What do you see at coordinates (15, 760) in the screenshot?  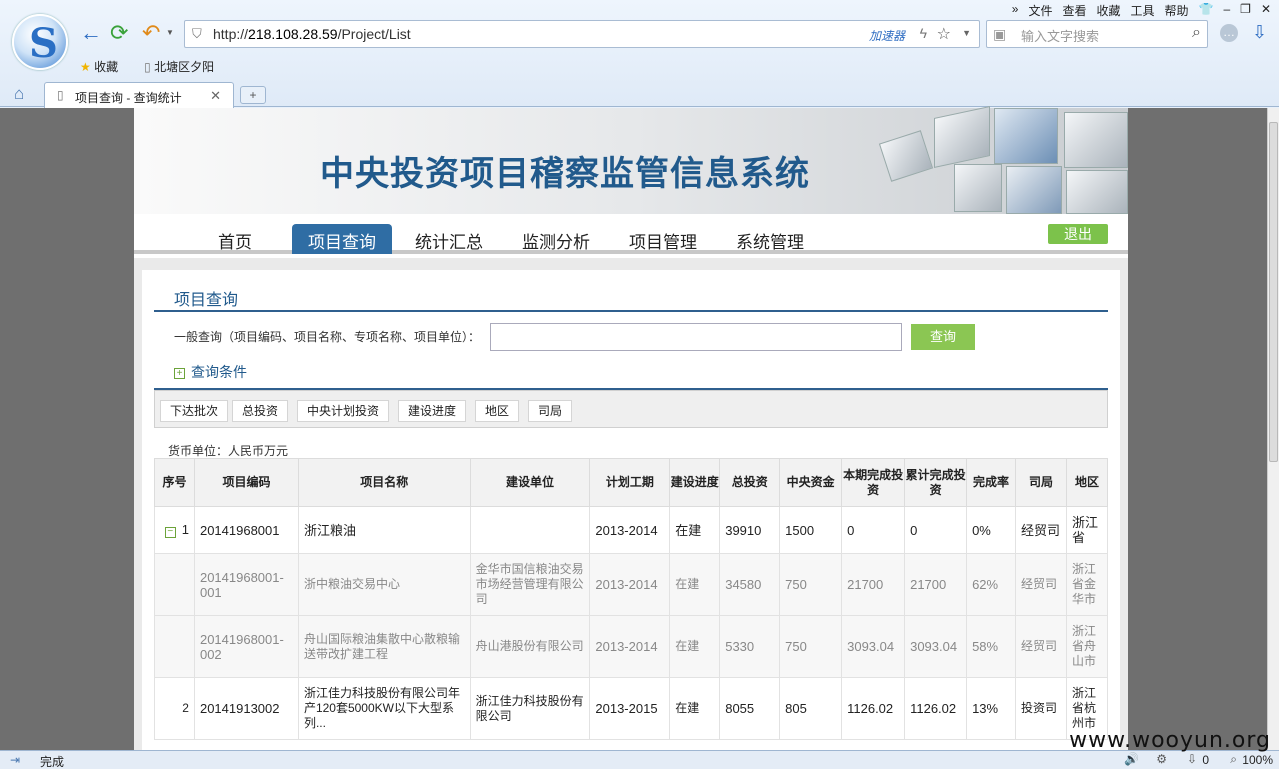 I see `sidebar-toggle-icon: ⇥` at bounding box center [15, 760].